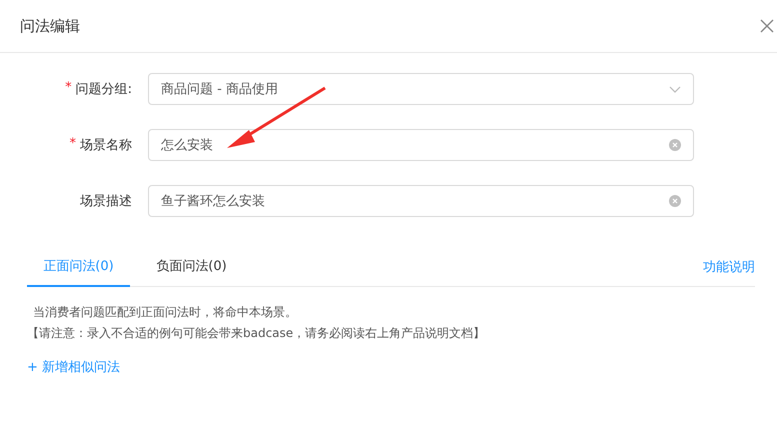 The height and width of the screenshot is (439, 777). I want to click on close-icon, so click(767, 26).